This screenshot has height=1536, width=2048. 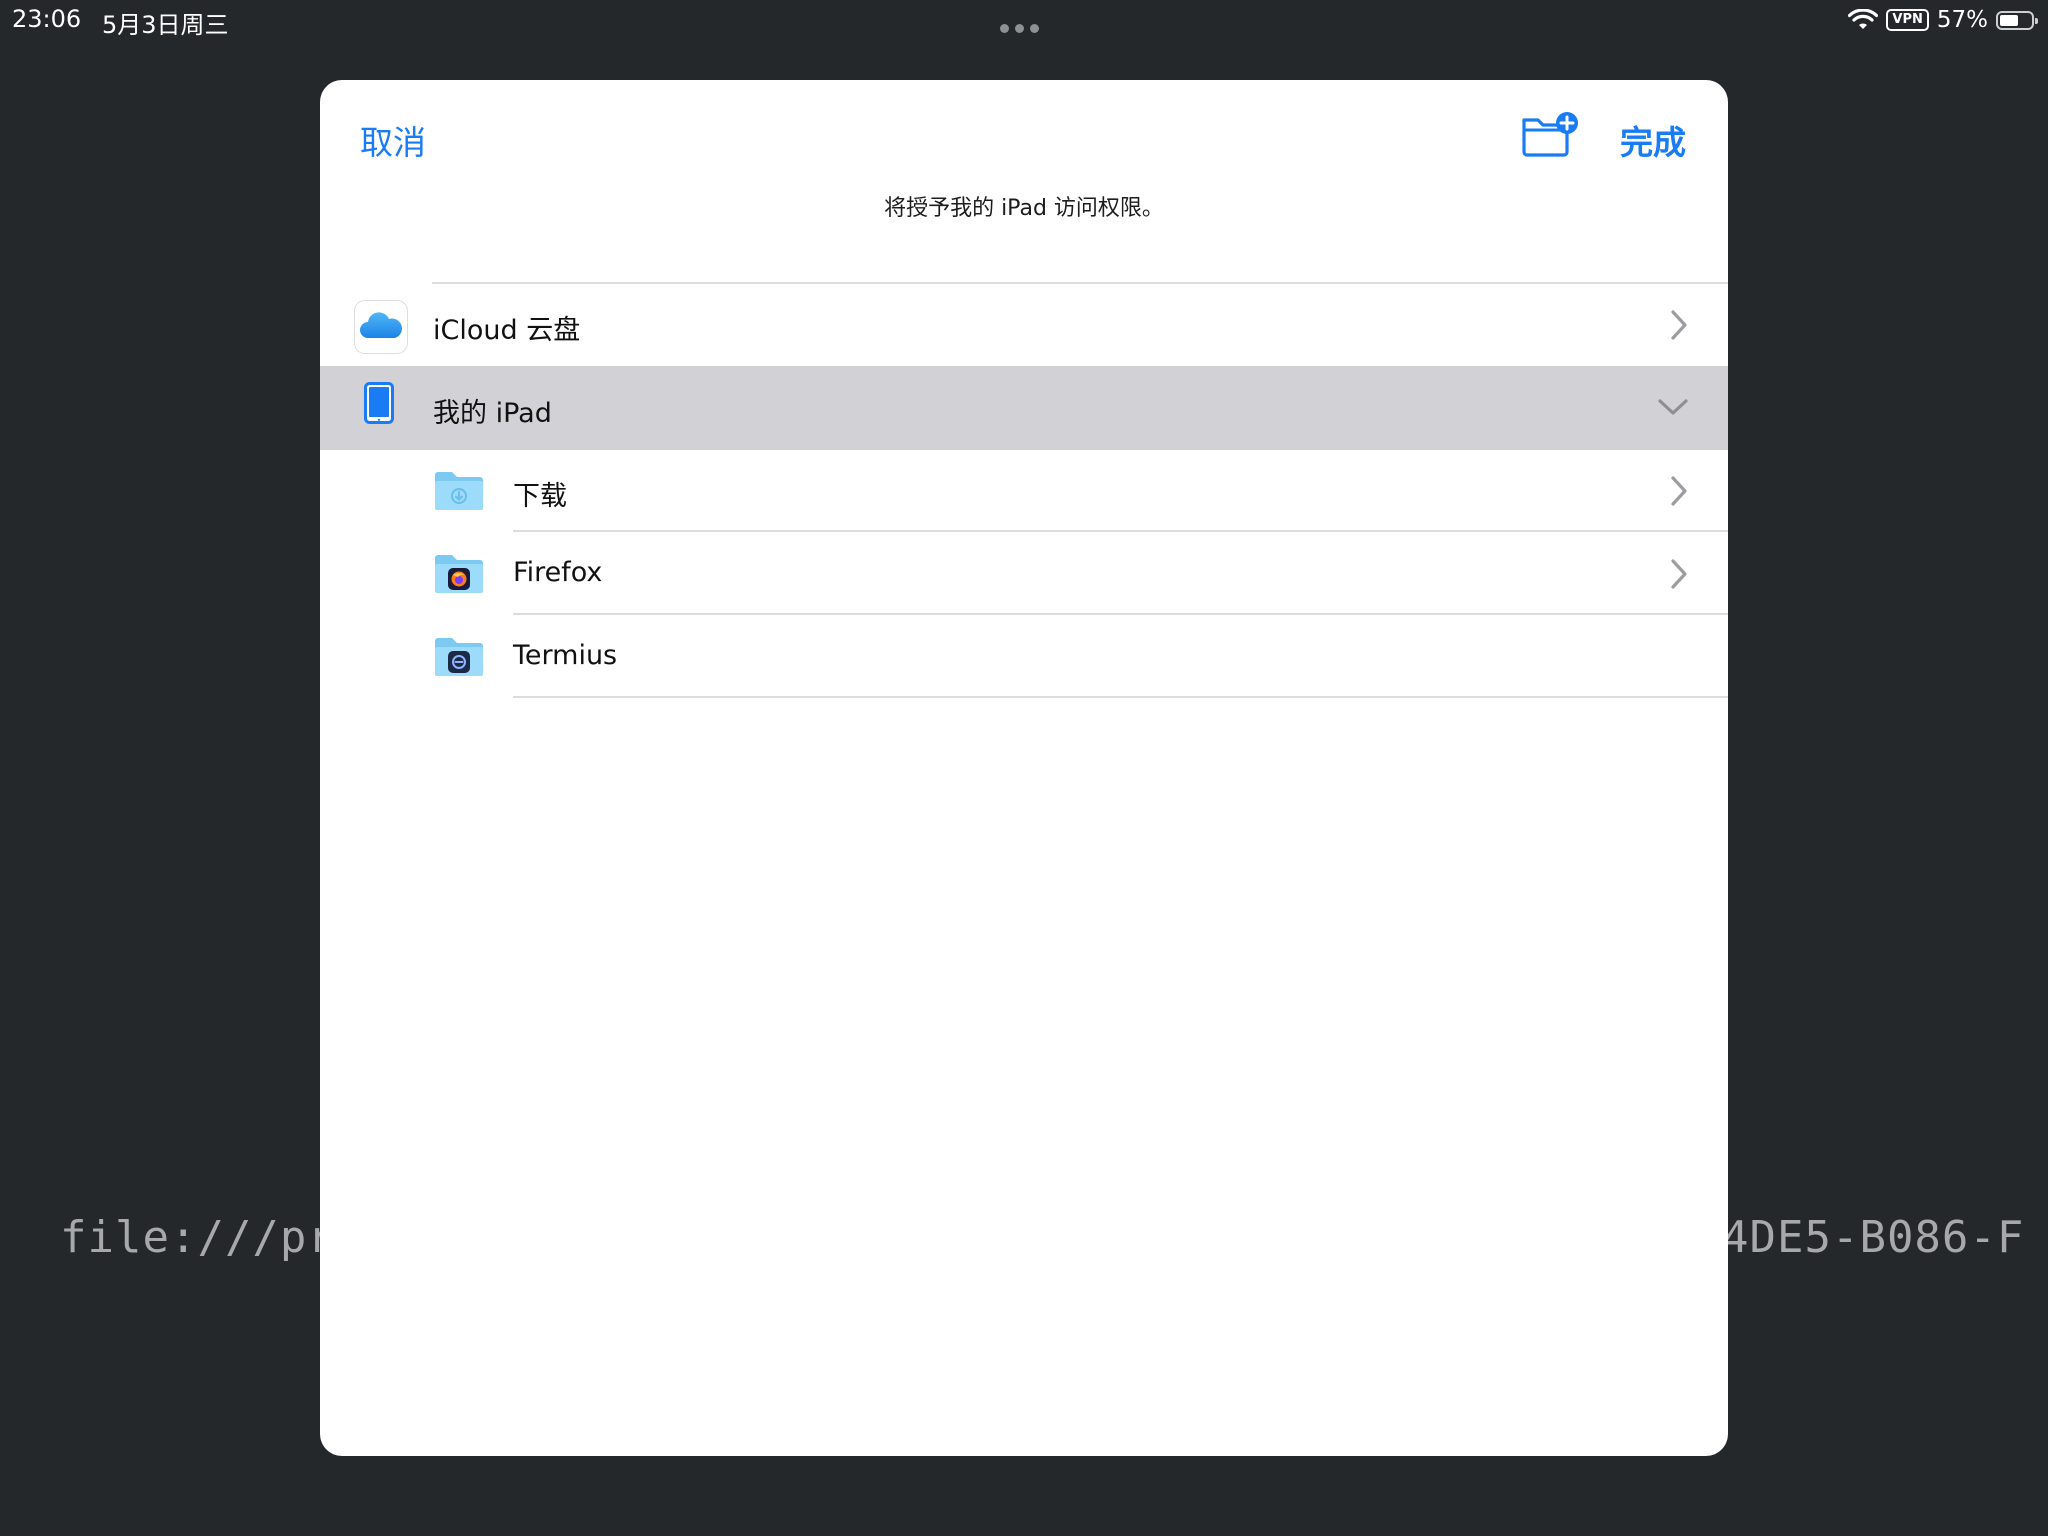 I want to click on battery-icon, so click(x=2017, y=20).